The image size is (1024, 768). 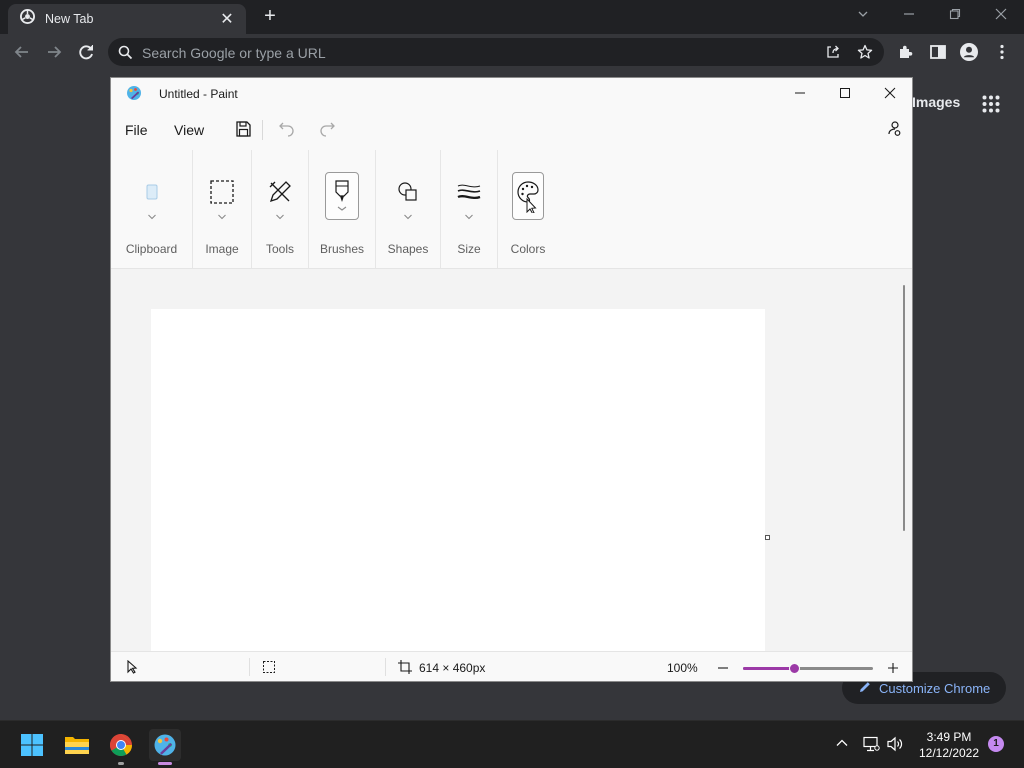 I want to click on shapes-icon, so click(x=408, y=192).